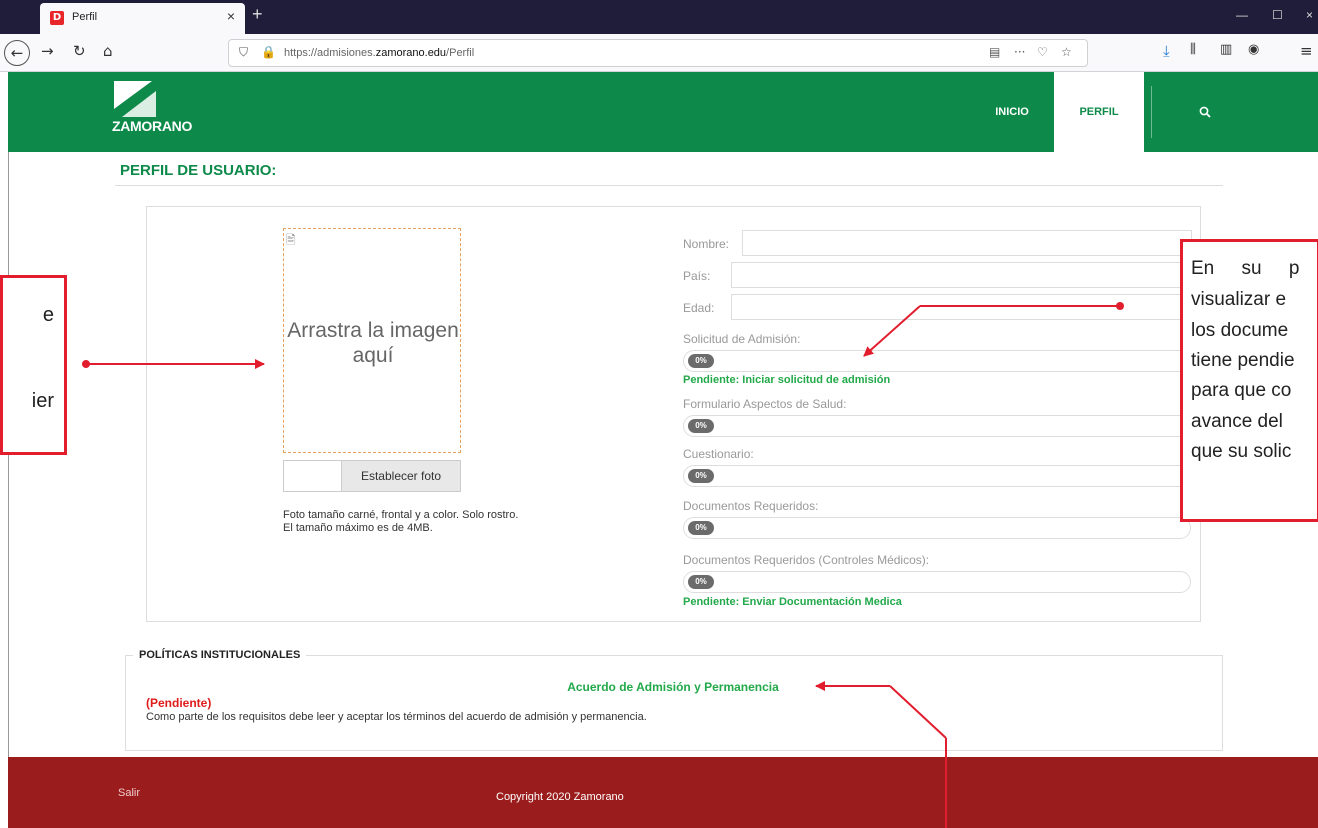  What do you see at coordinates (291, 240) in the screenshot?
I see `broken-image-icon: 🖹` at bounding box center [291, 240].